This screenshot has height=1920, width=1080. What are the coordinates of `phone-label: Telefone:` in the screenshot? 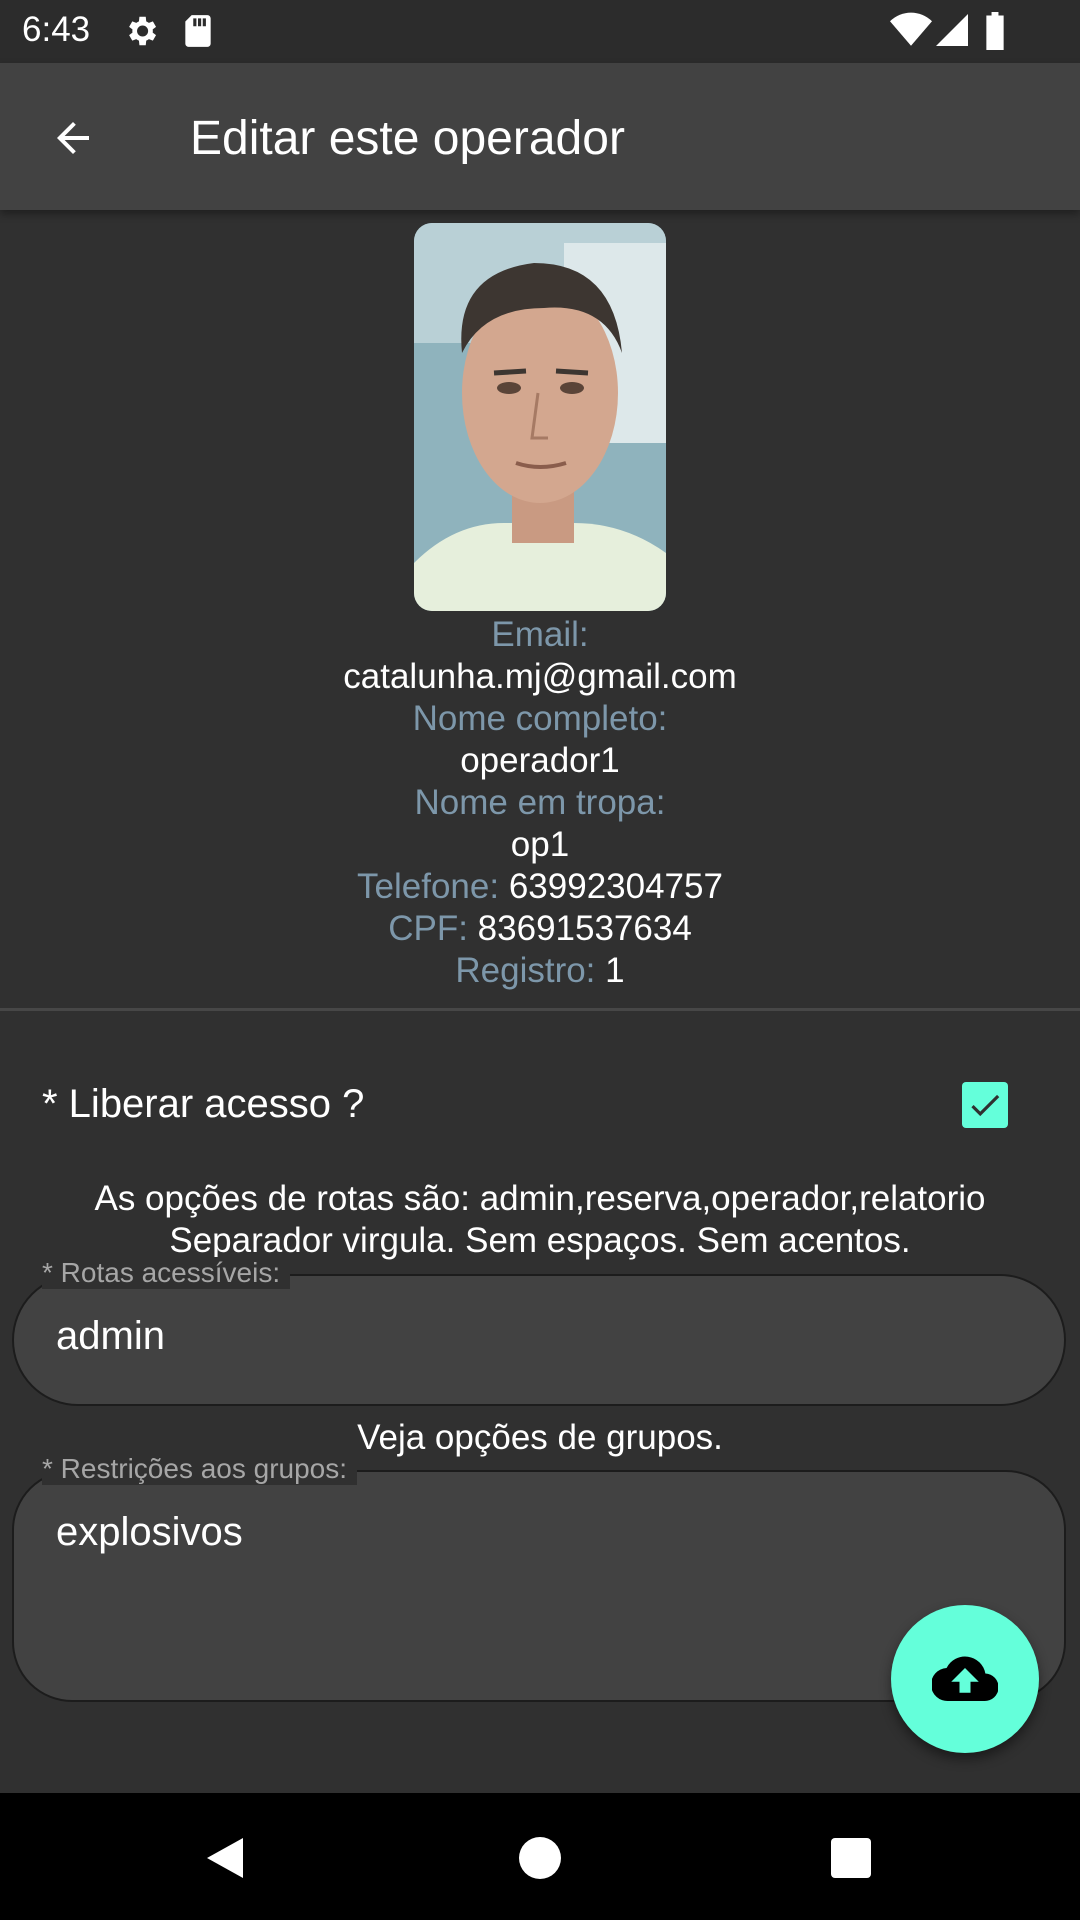 It's located at (428, 886).